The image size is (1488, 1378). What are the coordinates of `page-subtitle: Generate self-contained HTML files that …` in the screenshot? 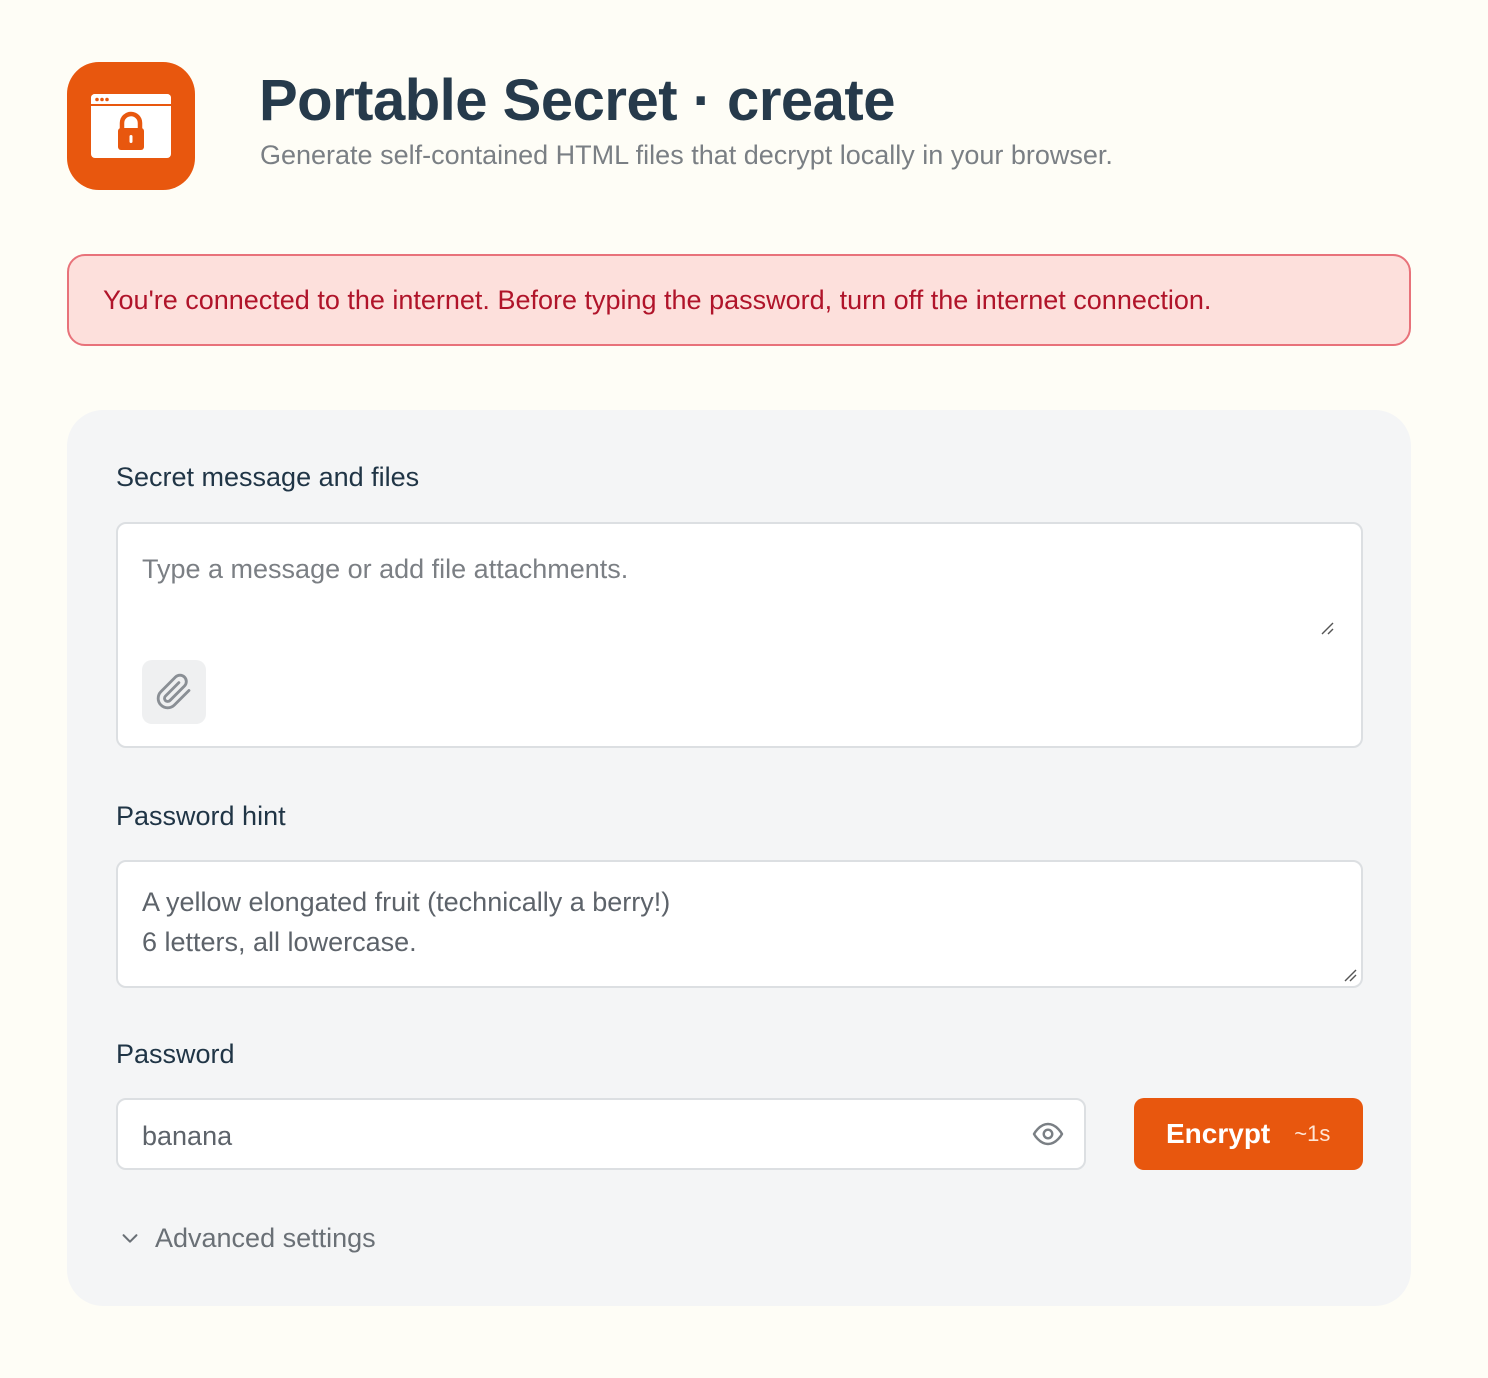 It's located at (686, 155).